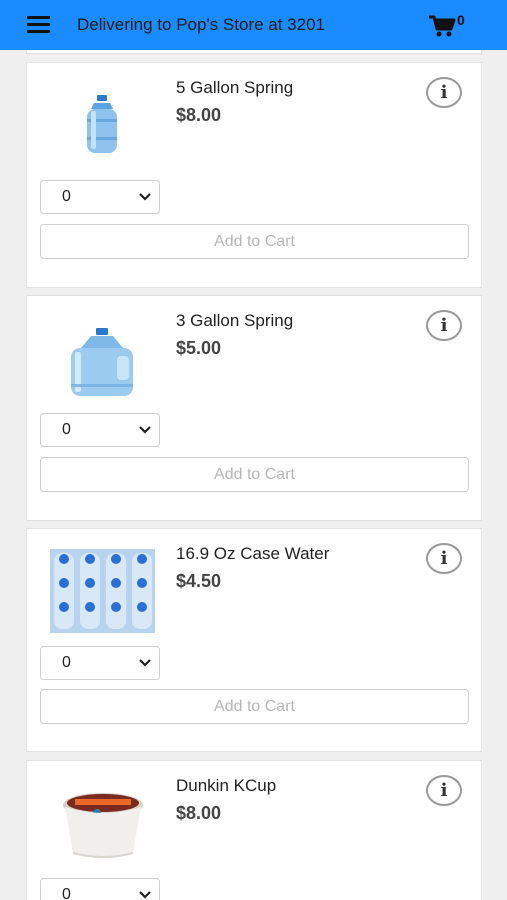 The image size is (507, 900). What do you see at coordinates (199, 348) in the screenshot?
I see `product-price: $5.00` at bounding box center [199, 348].